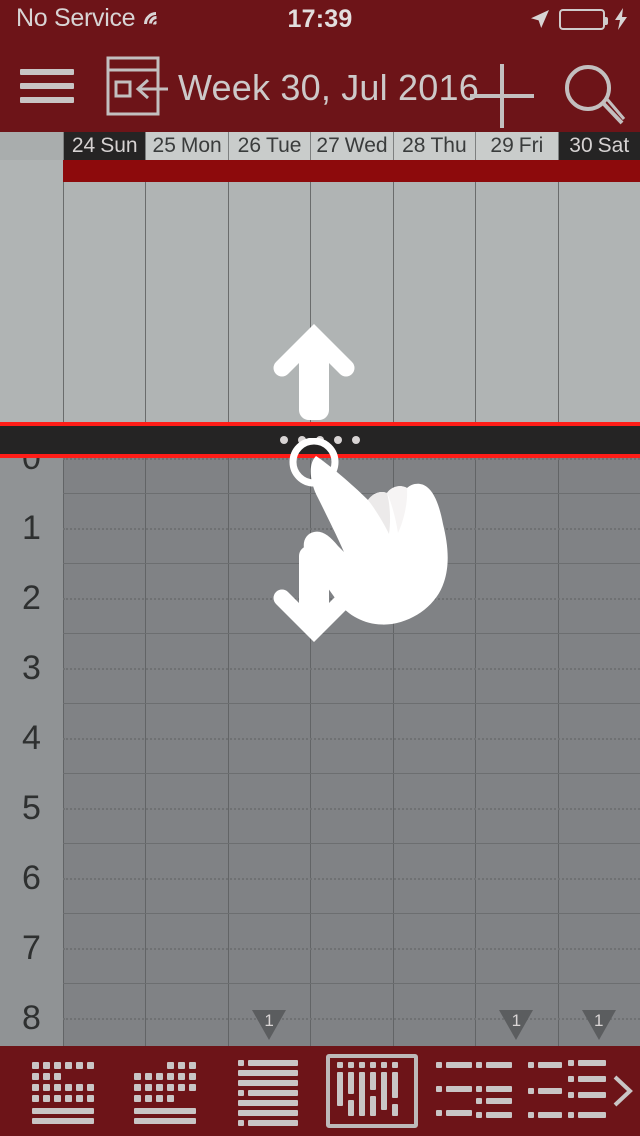 The height and width of the screenshot is (1136, 640). Describe the element at coordinates (31, 291) in the screenshot. I see `all-day-gutter` at that location.